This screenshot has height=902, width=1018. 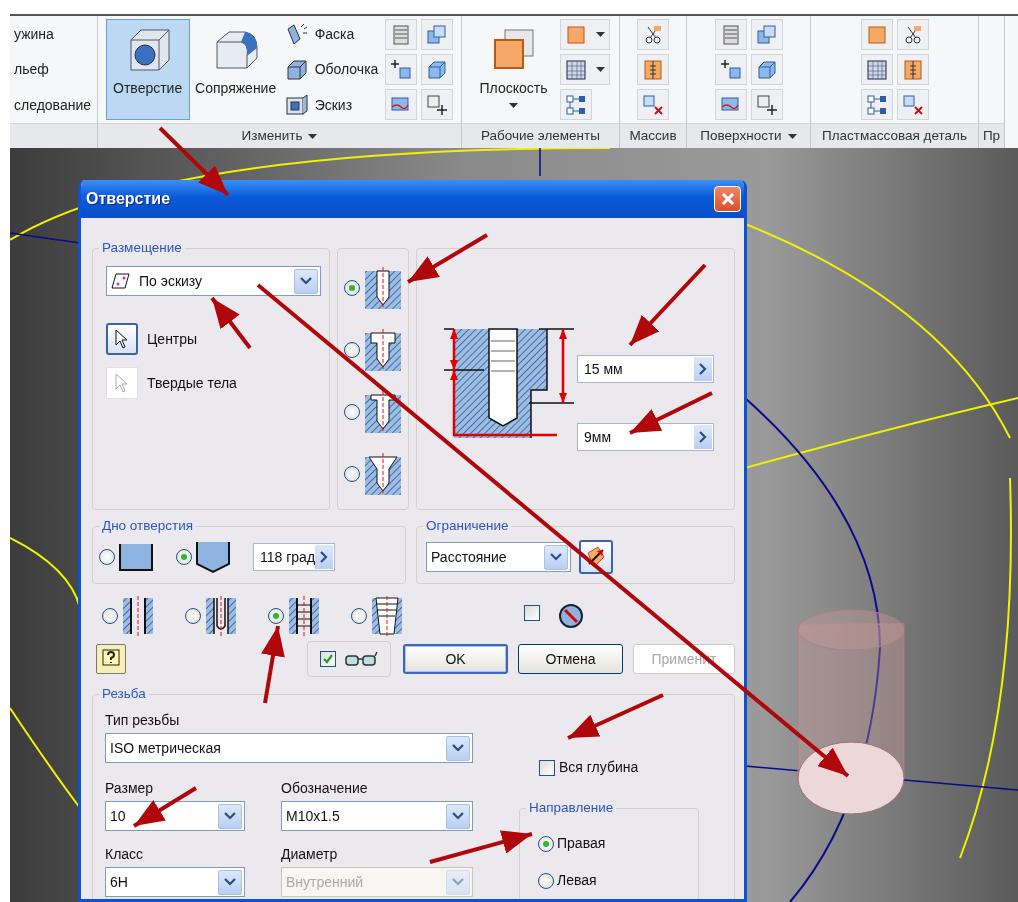 What do you see at coordinates (142, 720) in the screenshot?
I see `field-label: Тип резьбы` at bounding box center [142, 720].